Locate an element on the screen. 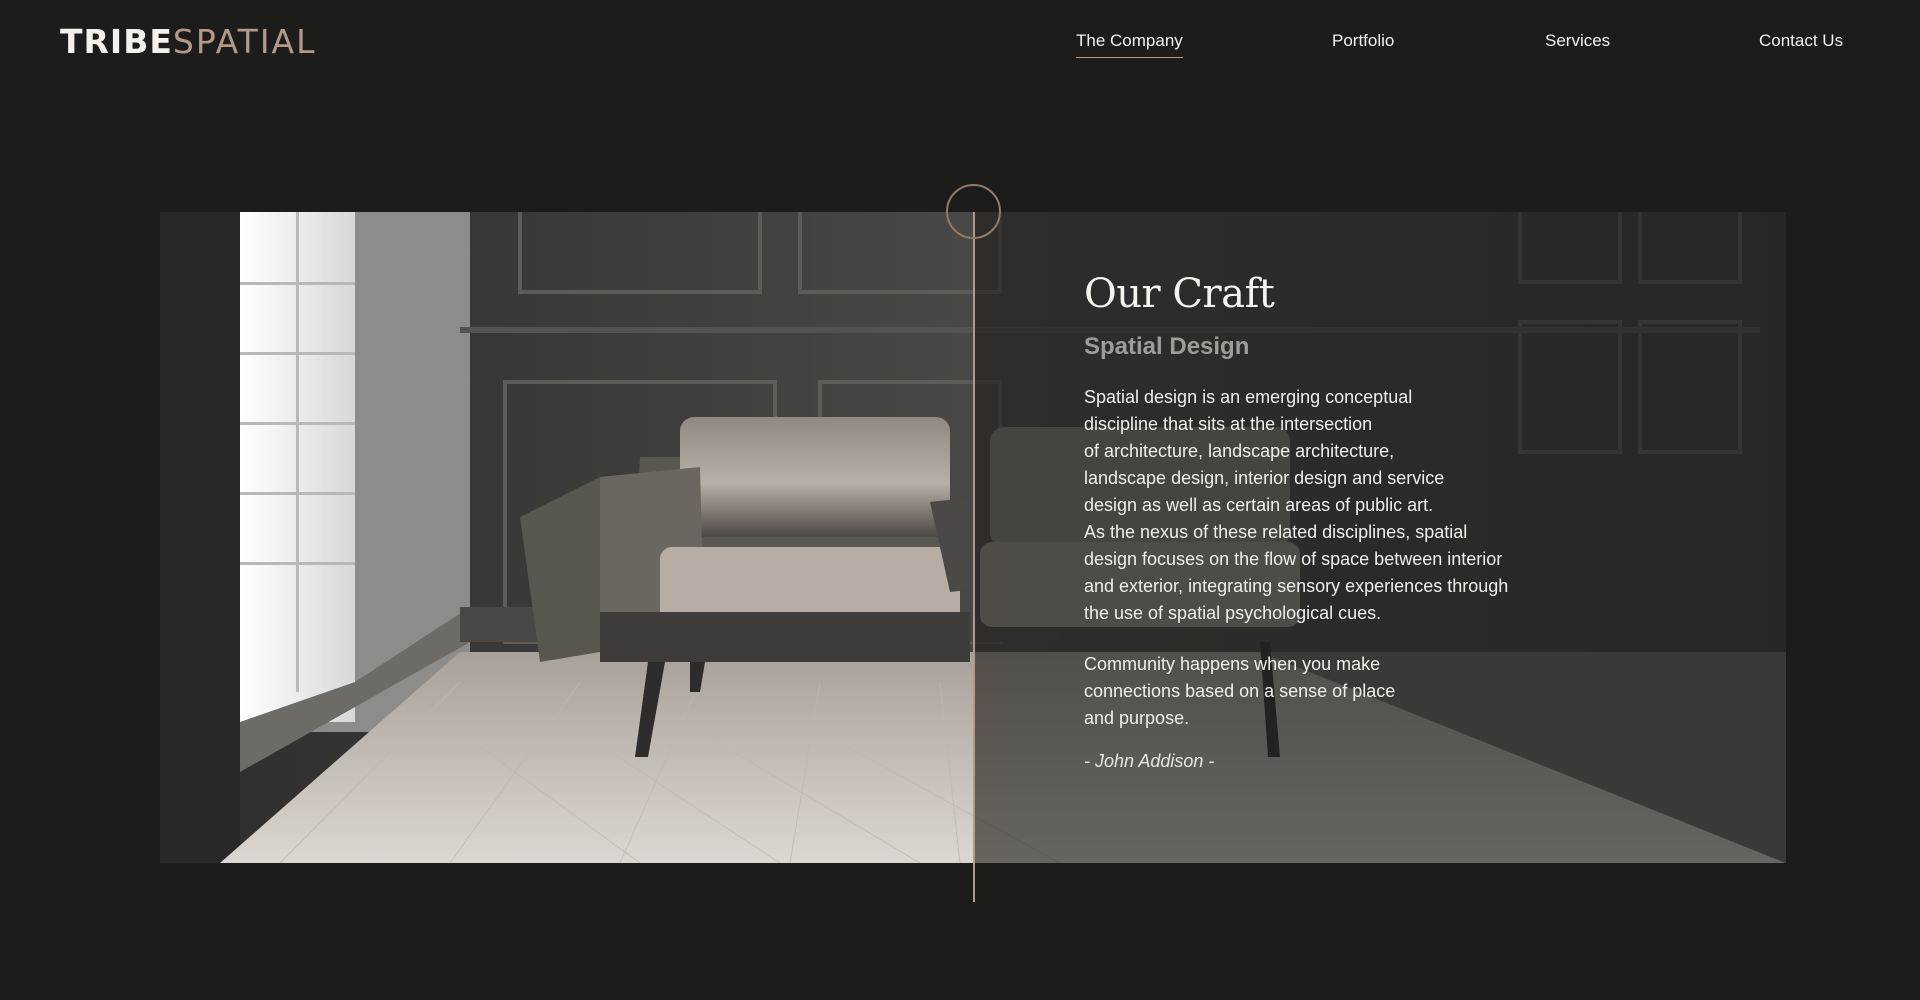 This screenshot has height=1000, width=1920. quote-line: Community happens when you make is located at coordinates (1232, 664).